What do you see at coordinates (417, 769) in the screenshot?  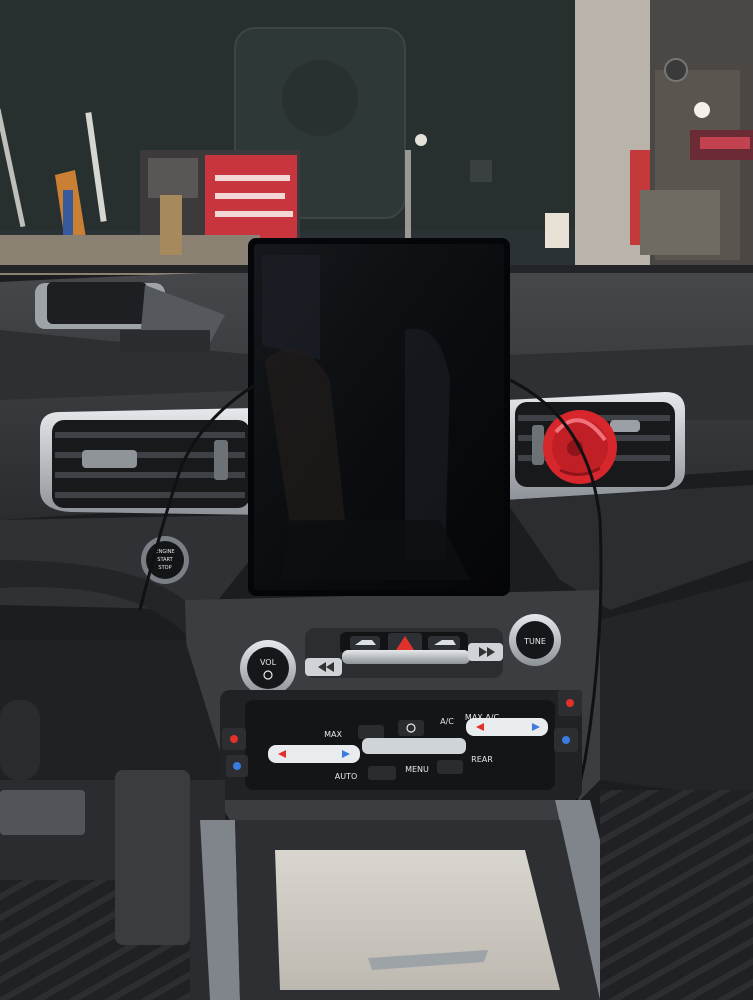 I see `menu-label: MENU` at bounding box center [417, 769].